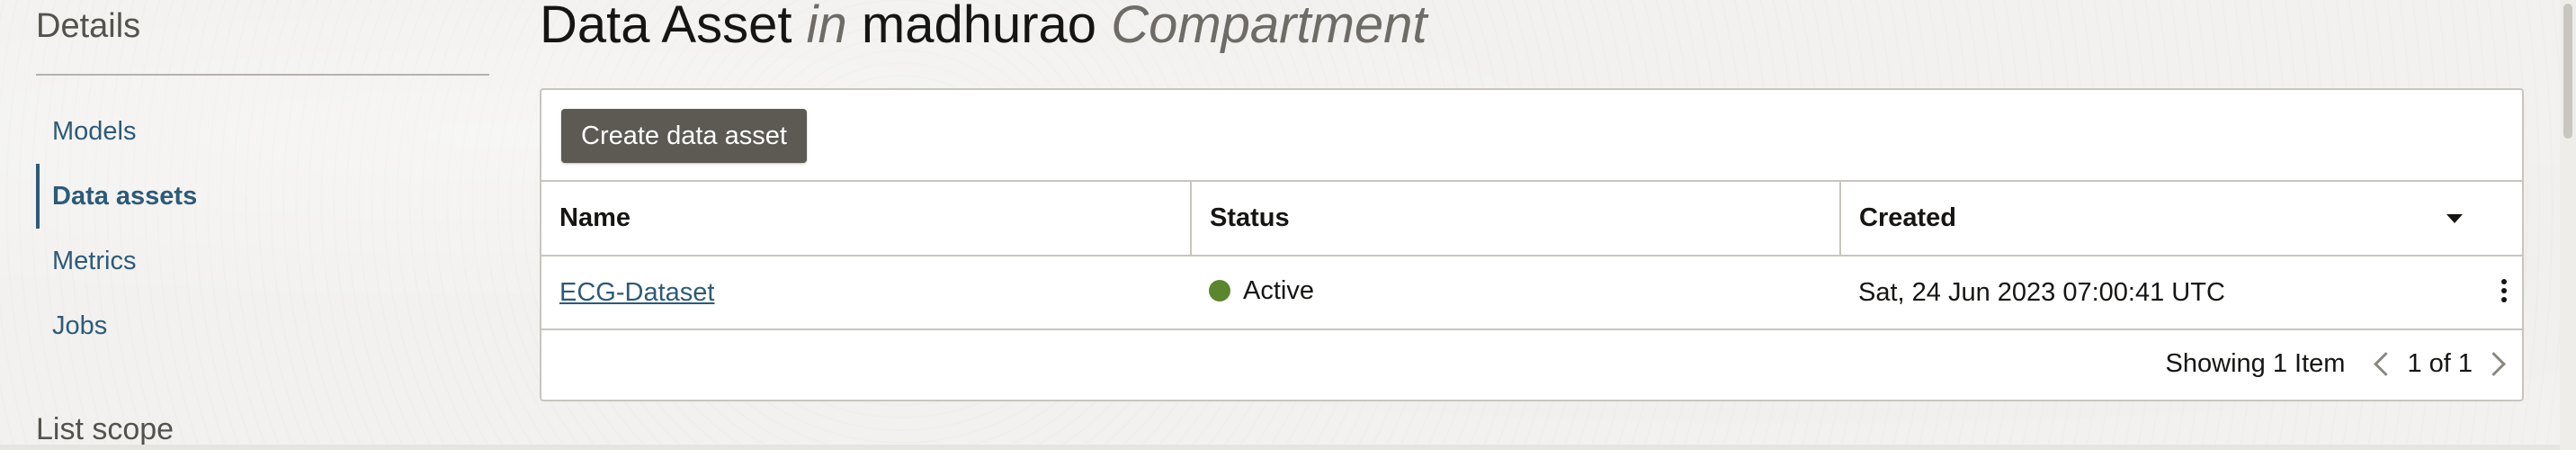 This screenshot has height=450, width=2576. Describe the element at coordinates (1515, 293) in the screenshot. I see `cell-status: Active` at that location.